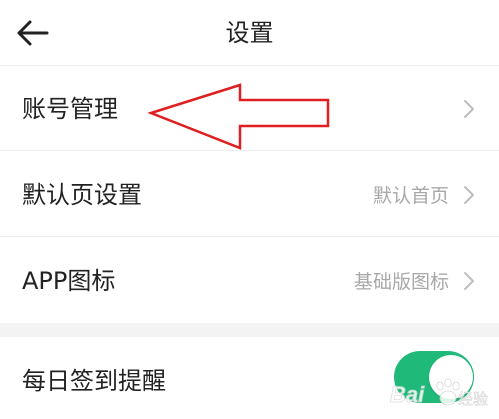 The height and width of the screenshot is (419, 499). I want to click on annotation-arrow, so click(240, 118).